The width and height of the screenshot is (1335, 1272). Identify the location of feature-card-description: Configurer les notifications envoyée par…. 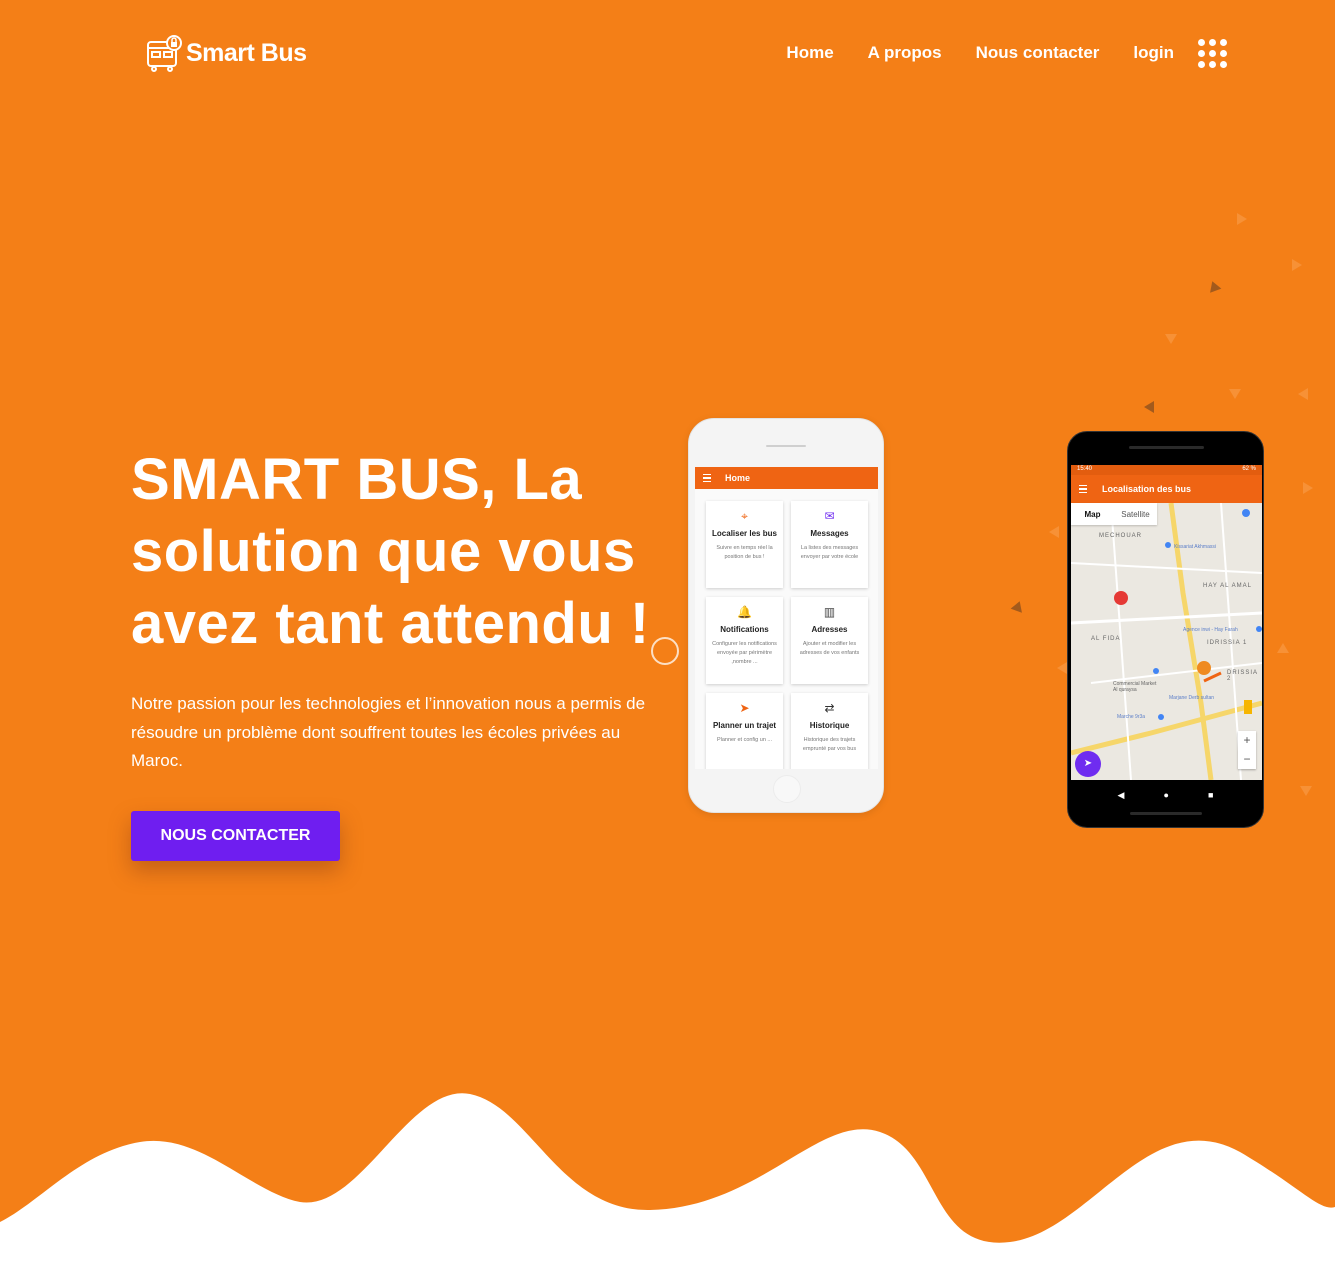
(744, 653).